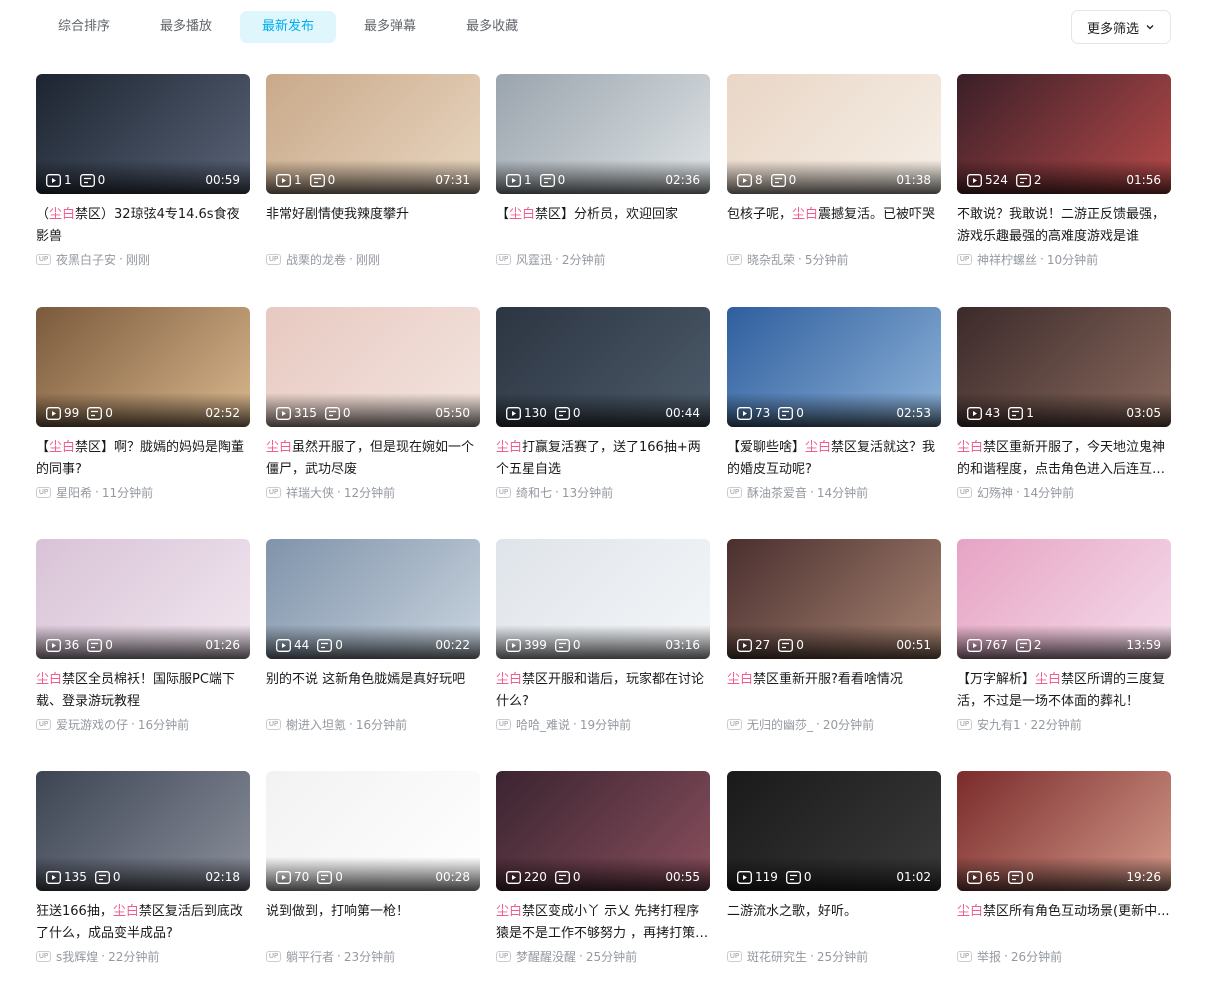 This screenshot has height=983, width=1223. Describe the element at coordinates (143, 831) in the screenshot. I see `video-thumbnail: 135 0 02:18` at that location.